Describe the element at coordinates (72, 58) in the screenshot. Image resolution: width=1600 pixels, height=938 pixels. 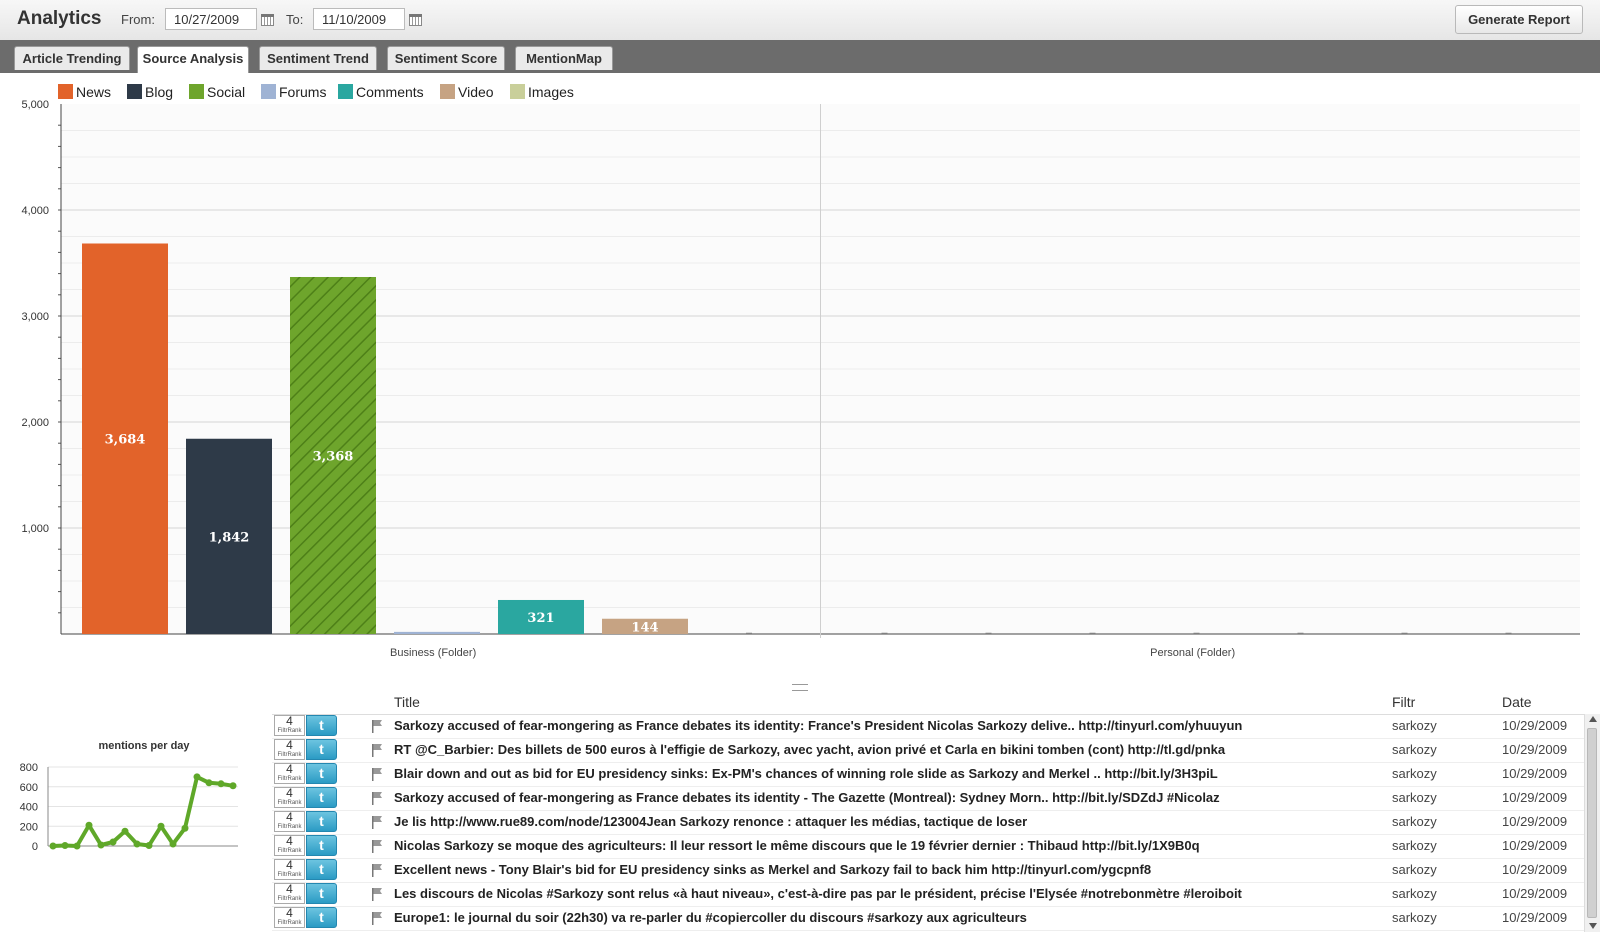
I see `tab-article-trending: Article Trending` at that location.